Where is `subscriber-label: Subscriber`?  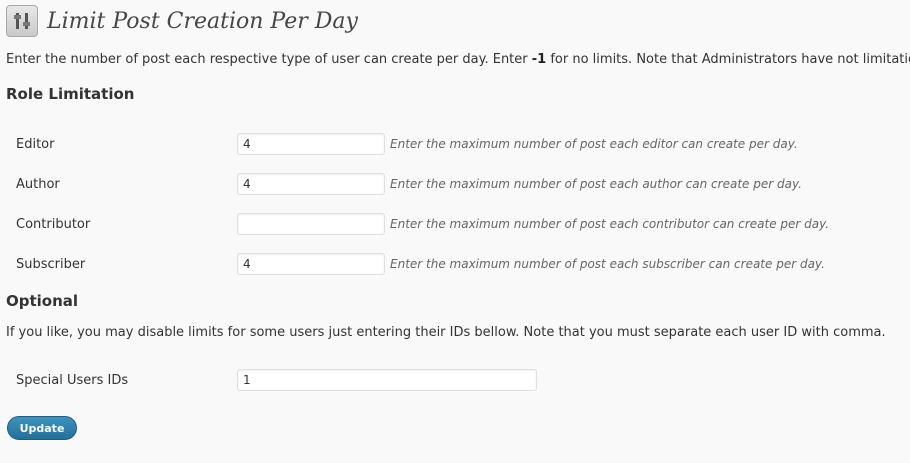
subscriber-label: Subscriber is located at coordinates (51, 264).